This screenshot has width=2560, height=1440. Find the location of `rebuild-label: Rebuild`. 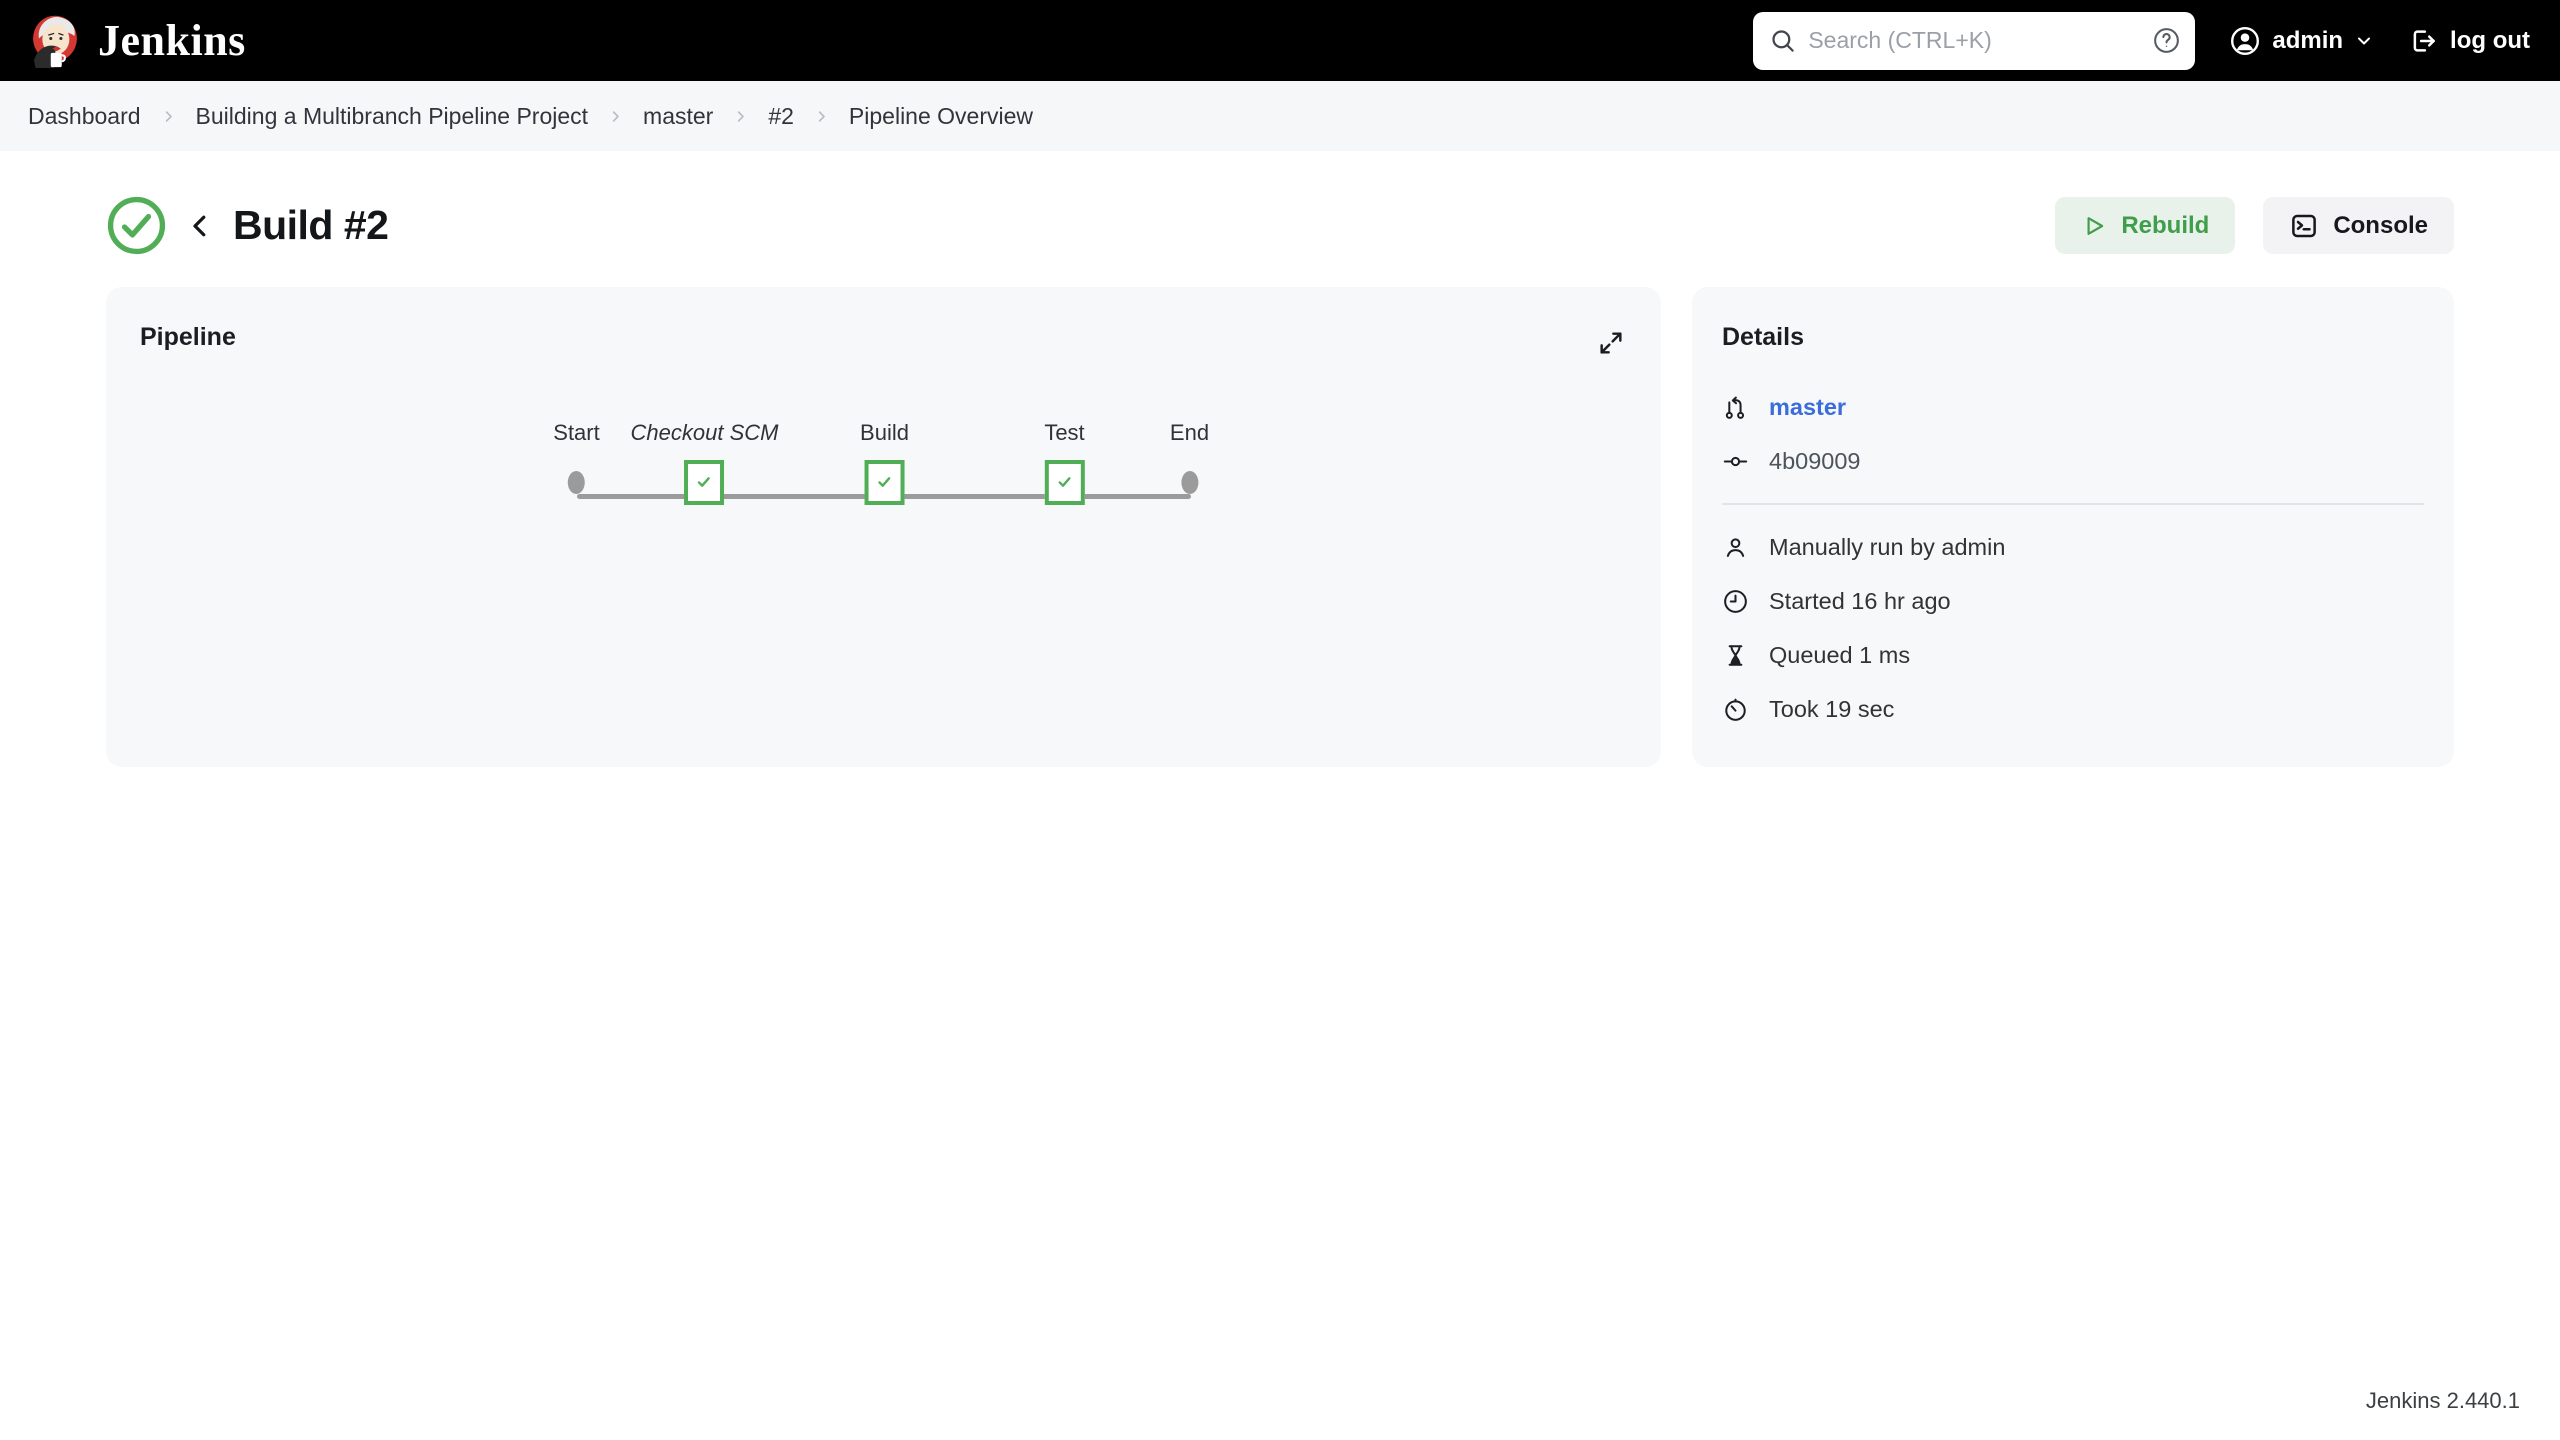

rebuild-label: Rebuild is located at coordinates (2165, 225).